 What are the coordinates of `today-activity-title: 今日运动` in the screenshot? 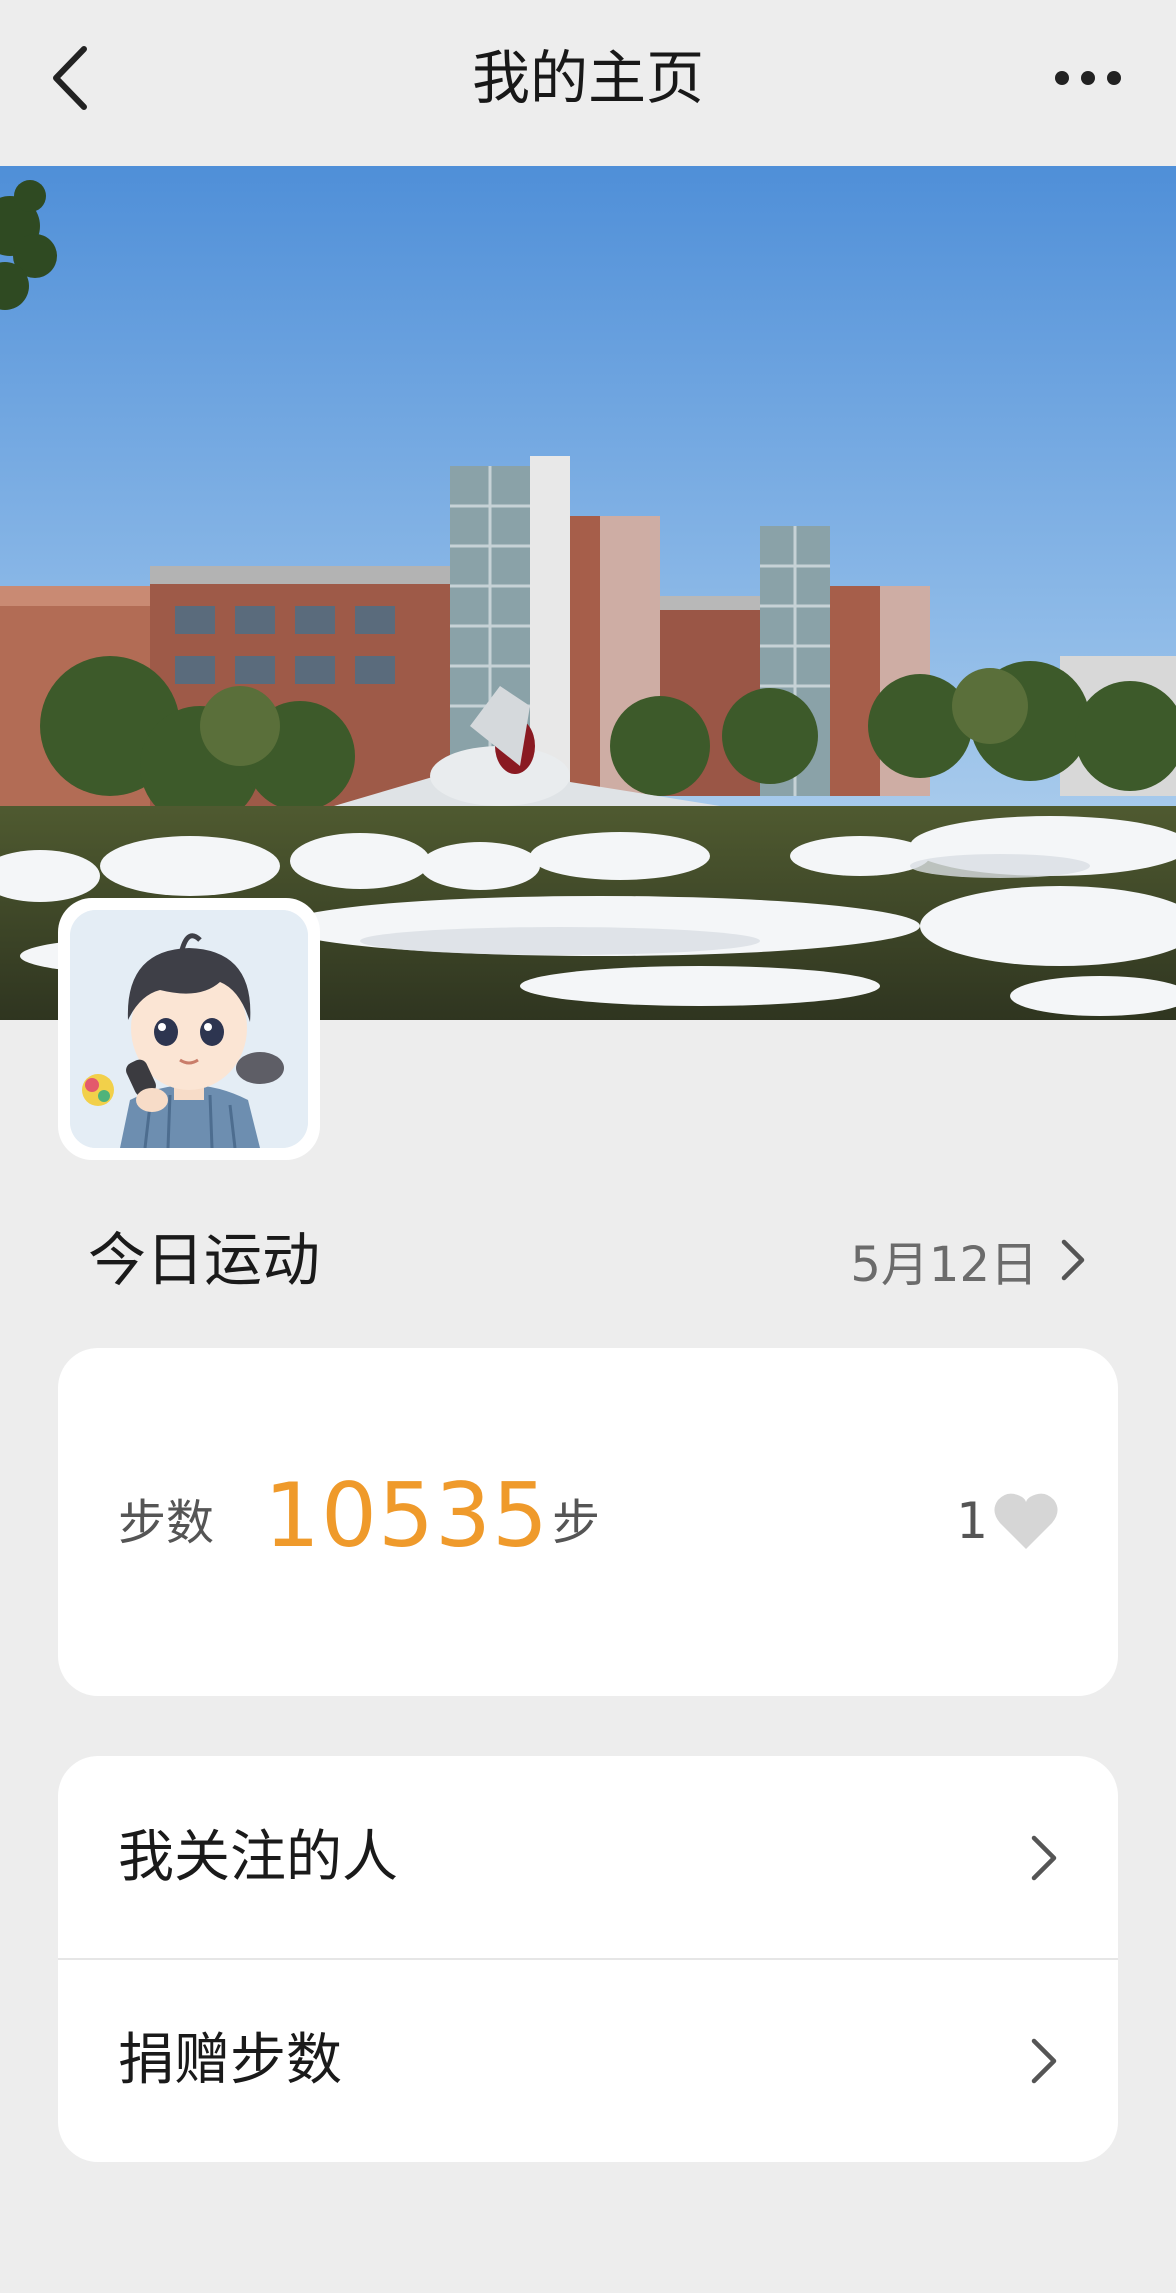 It's located at (204, 1260).